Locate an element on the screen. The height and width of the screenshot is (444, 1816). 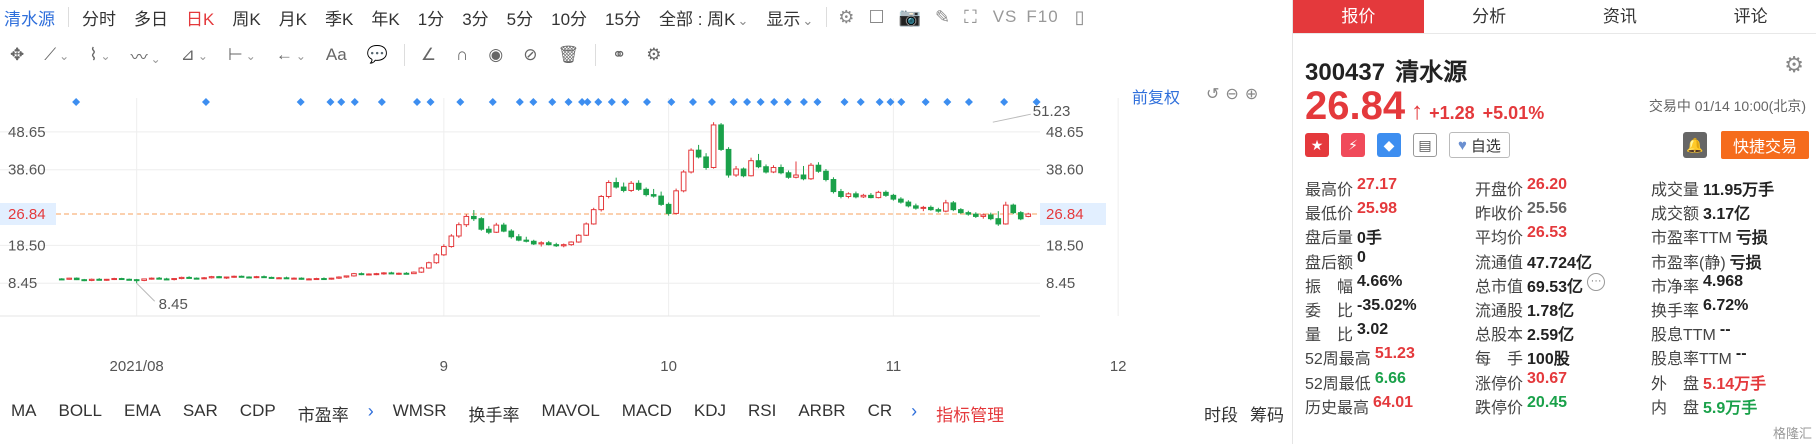
move-icon: ✥ is located at coordinates (17, 55).